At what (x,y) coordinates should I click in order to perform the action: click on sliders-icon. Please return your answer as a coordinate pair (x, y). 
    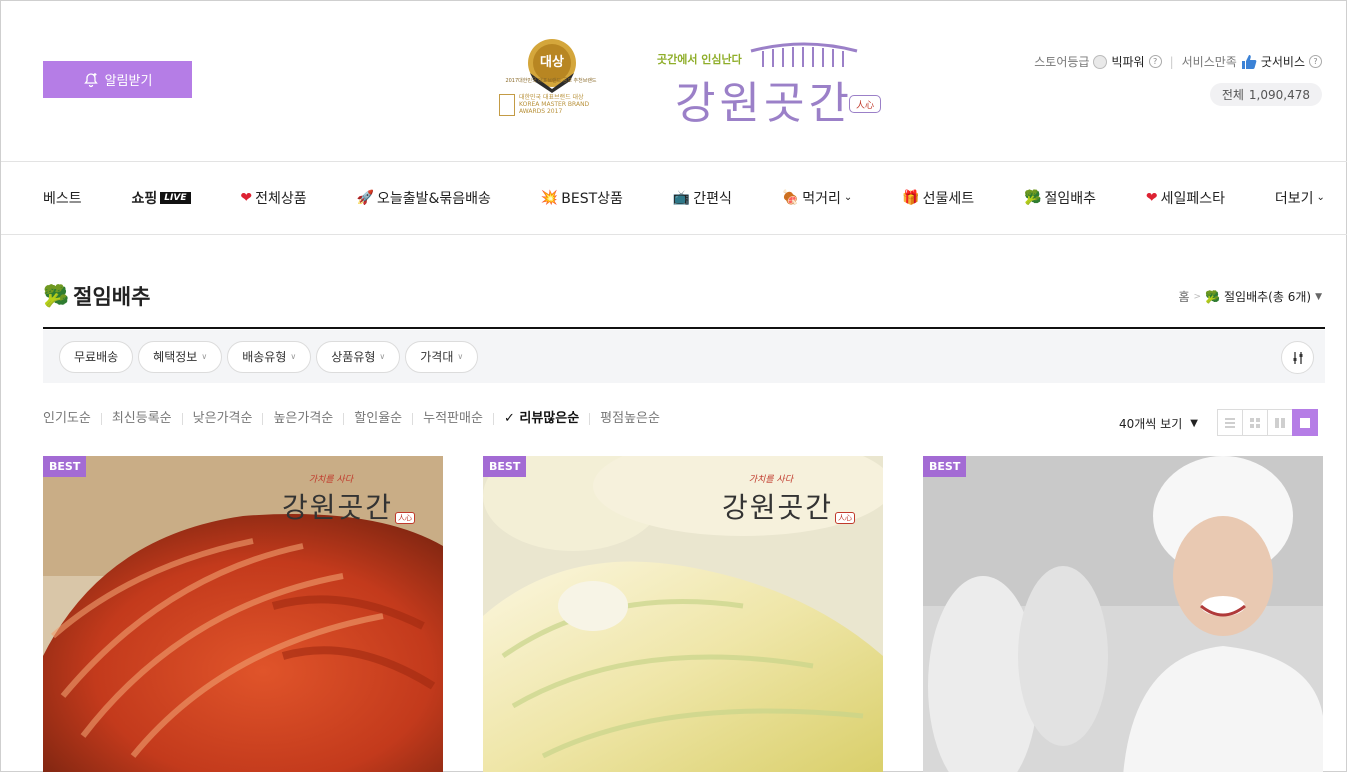
    Looking at the image, I should click on (1297, 357).